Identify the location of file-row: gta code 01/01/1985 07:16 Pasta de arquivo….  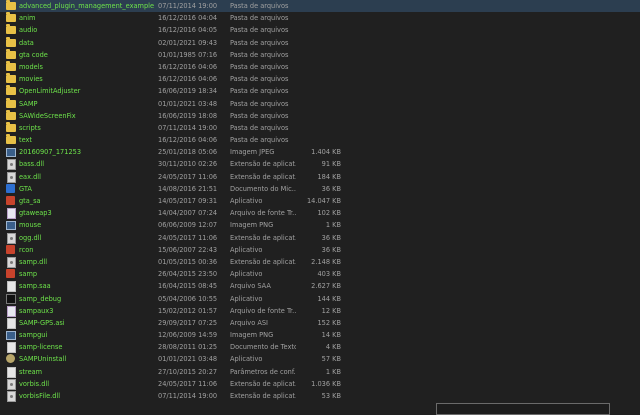
(320, 54).